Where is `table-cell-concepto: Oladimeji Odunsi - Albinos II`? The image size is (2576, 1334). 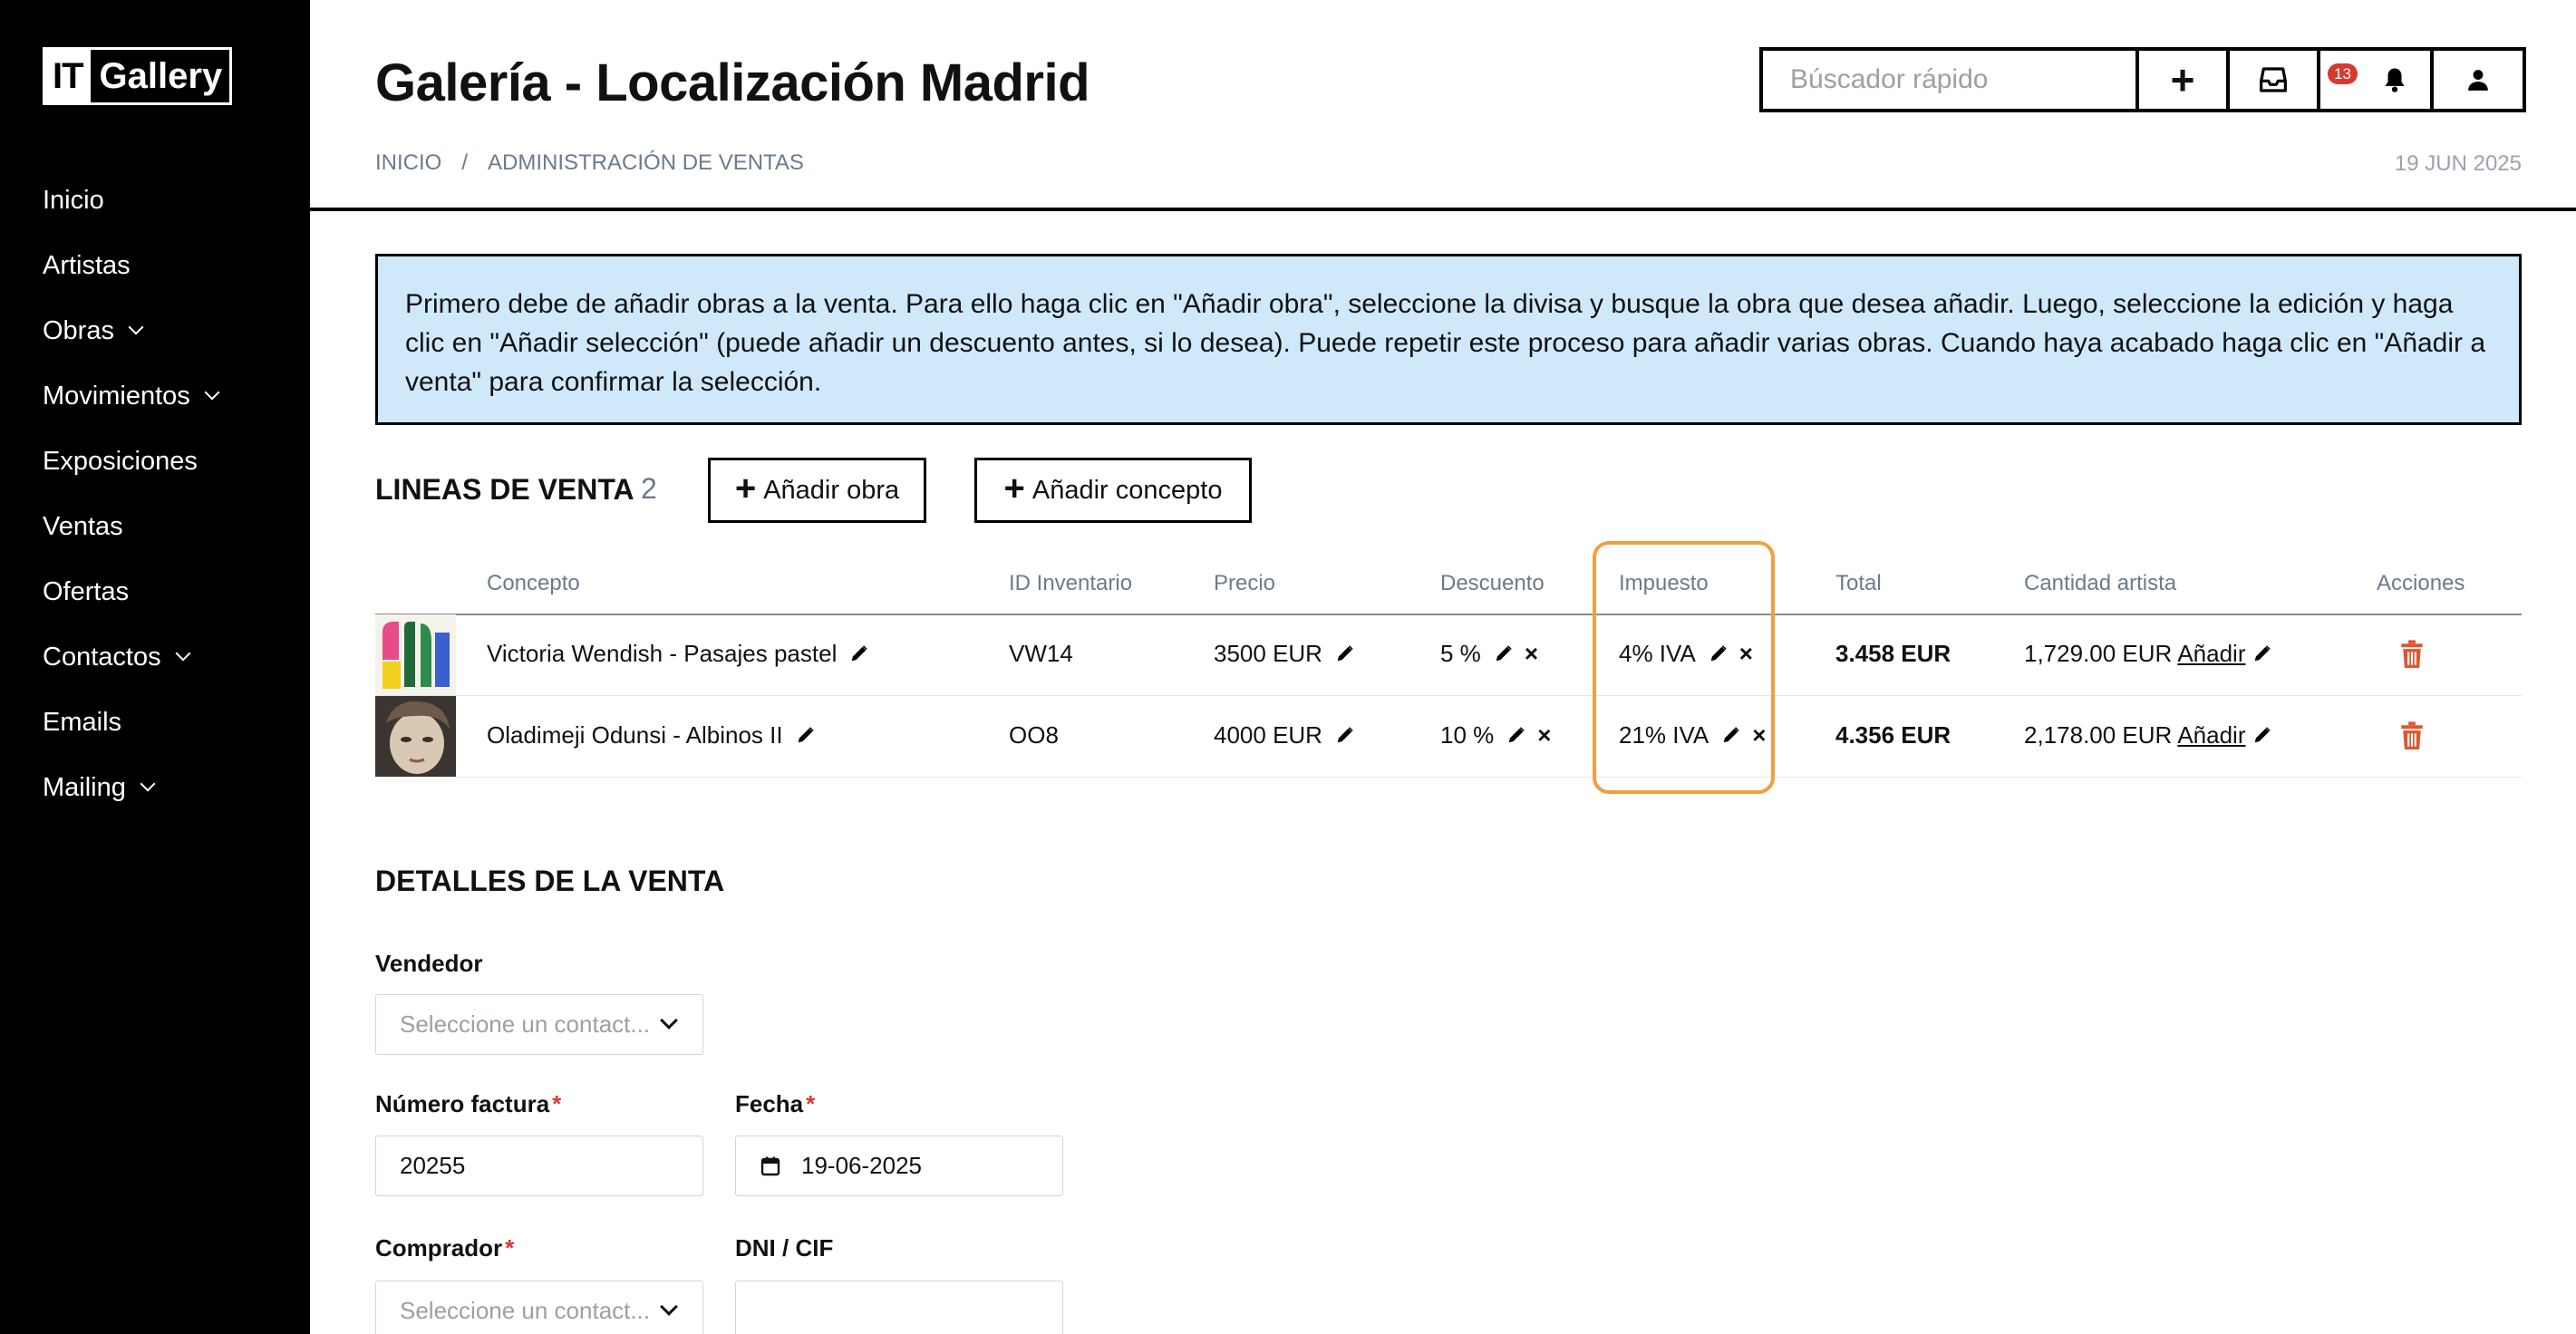
table-cell-concepto: Oladimeji Odunsi - Albinos II is located at coordinates (651, 735).